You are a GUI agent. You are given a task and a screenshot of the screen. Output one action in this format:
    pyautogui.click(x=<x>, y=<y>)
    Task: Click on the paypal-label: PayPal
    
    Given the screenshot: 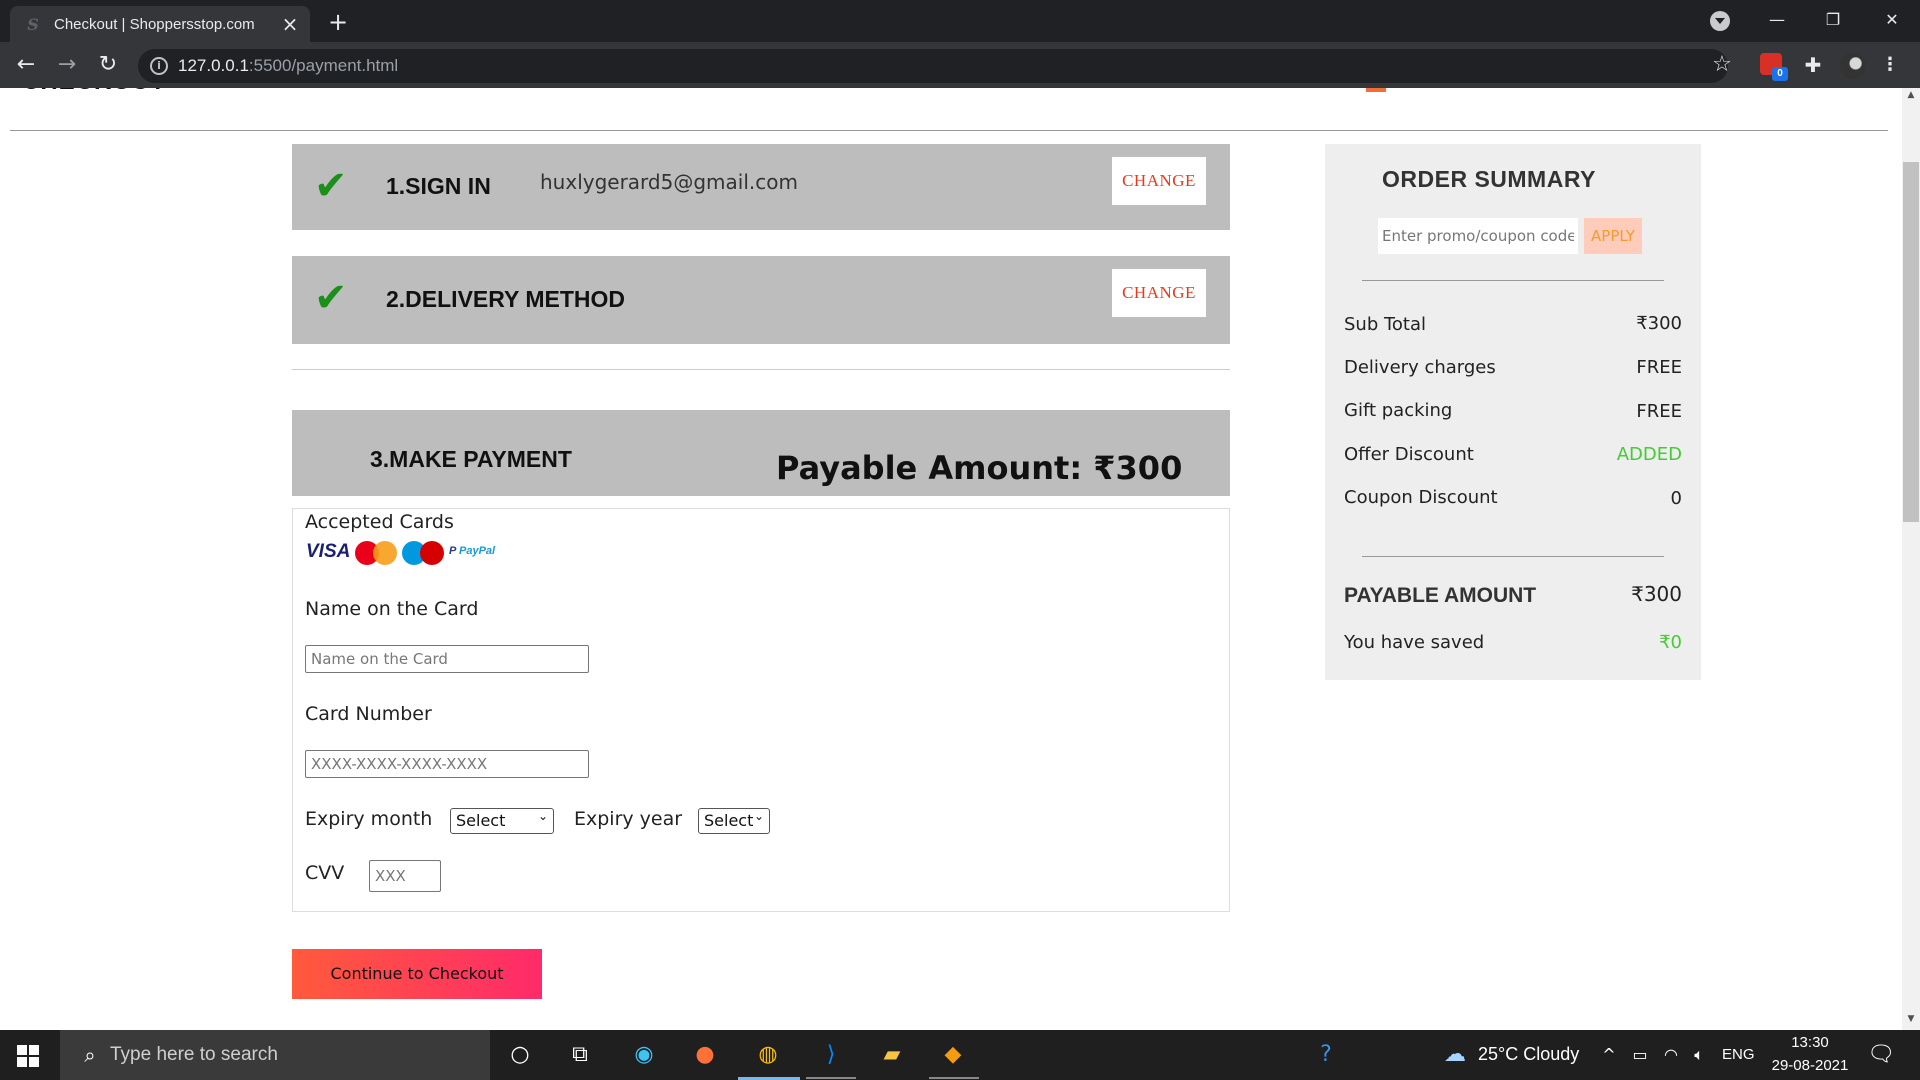 What is the action you would take?
    pyautogui.click(x=477, y=551)
    